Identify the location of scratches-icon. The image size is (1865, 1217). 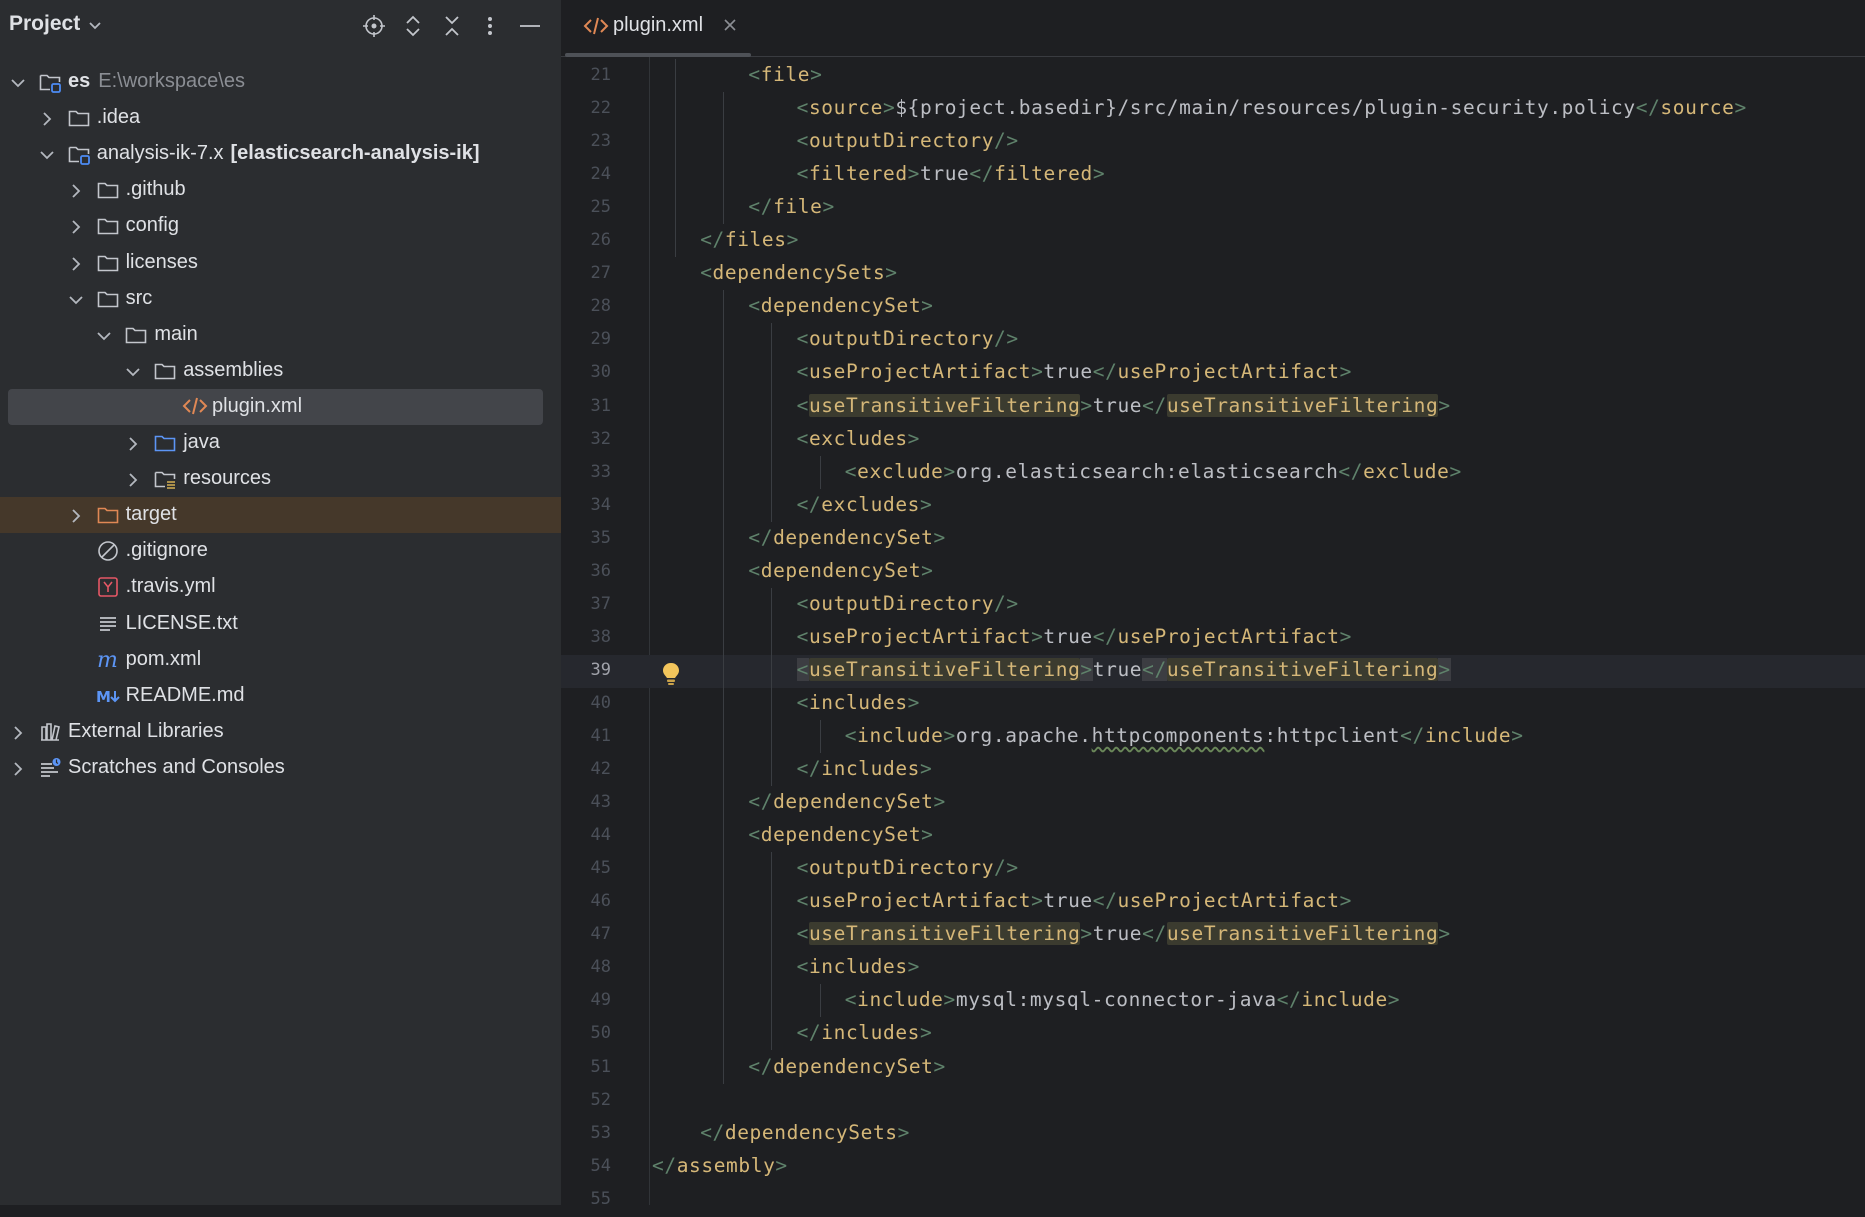
(50, 768).